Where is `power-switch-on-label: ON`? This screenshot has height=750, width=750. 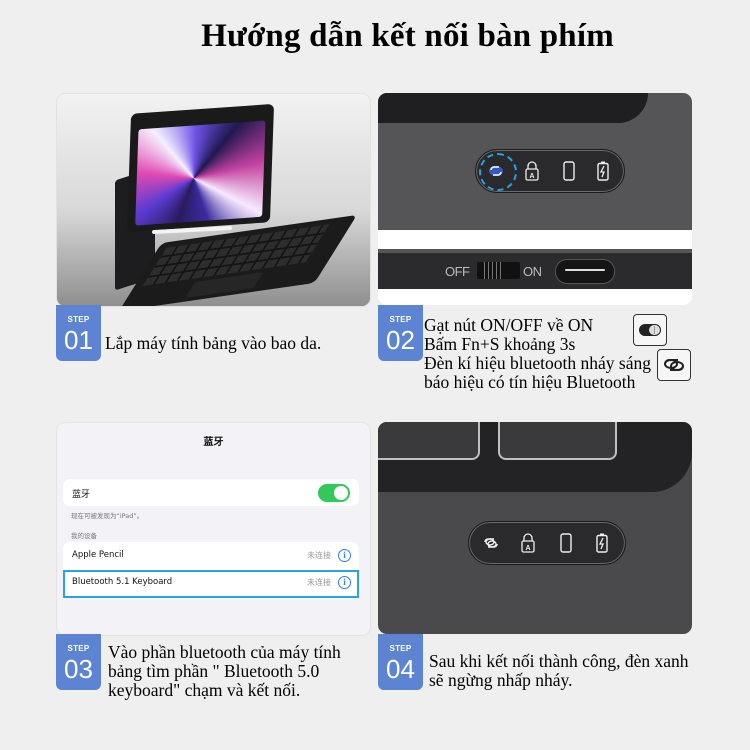
power-switch-on-label: ON is located at coordinates (532, 271).